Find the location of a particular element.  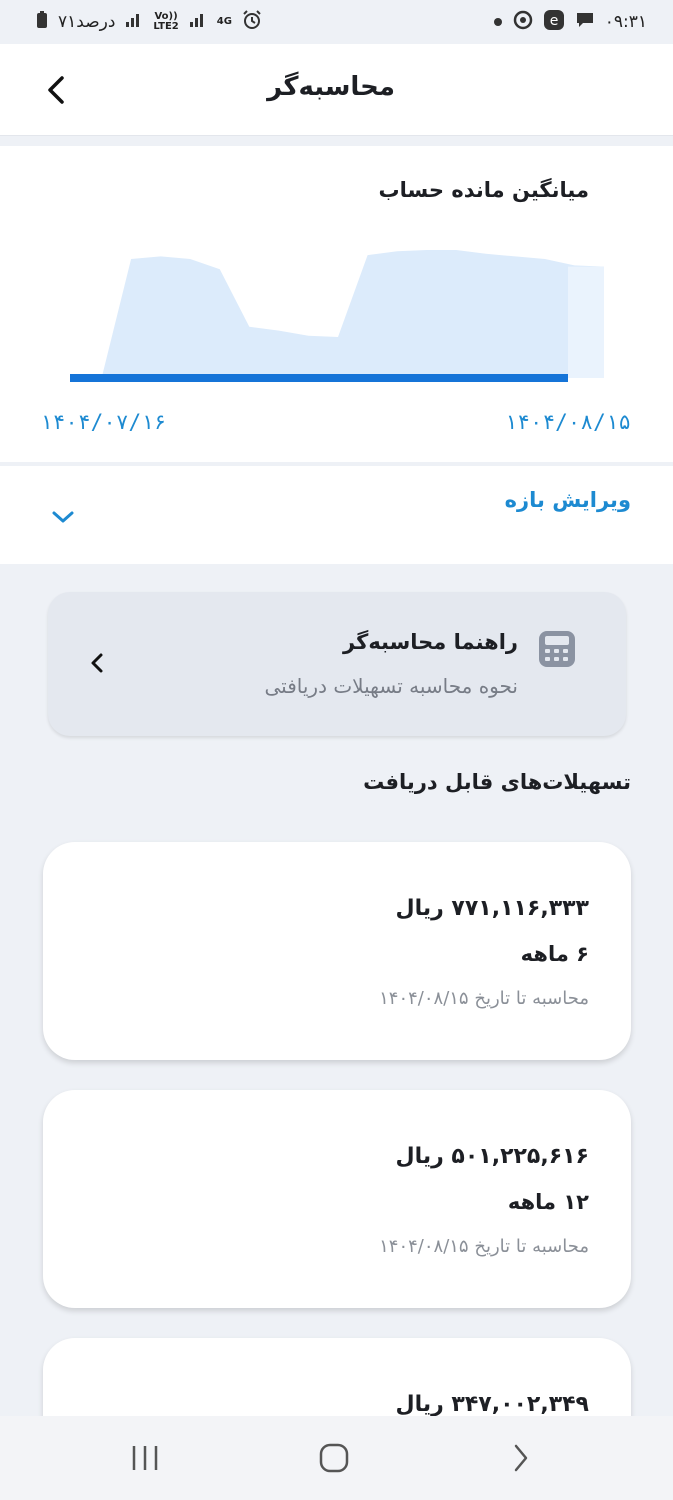

offer-amount: ۵۰۱,۲۲۵,۶۱۶ ریال is located at coordinates (492, 1156).